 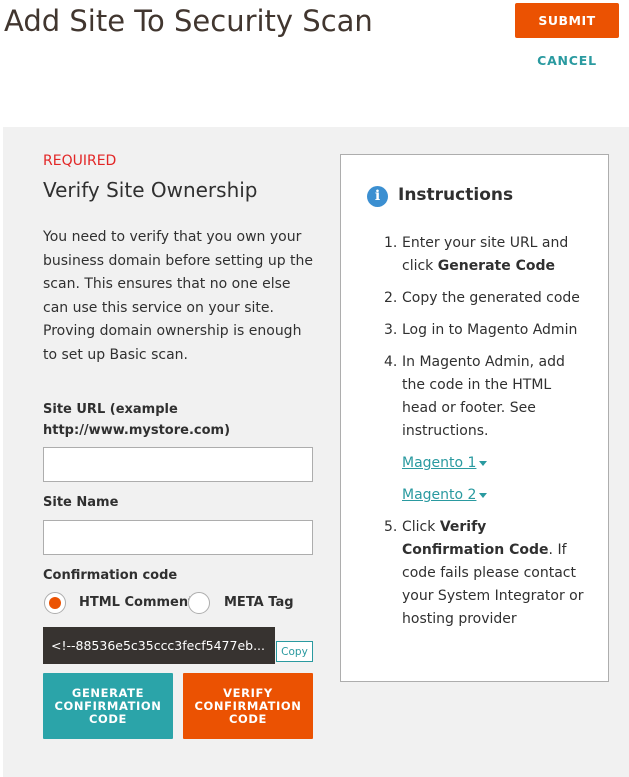 I want to click on site-url-input, so click(x=178, y=464).